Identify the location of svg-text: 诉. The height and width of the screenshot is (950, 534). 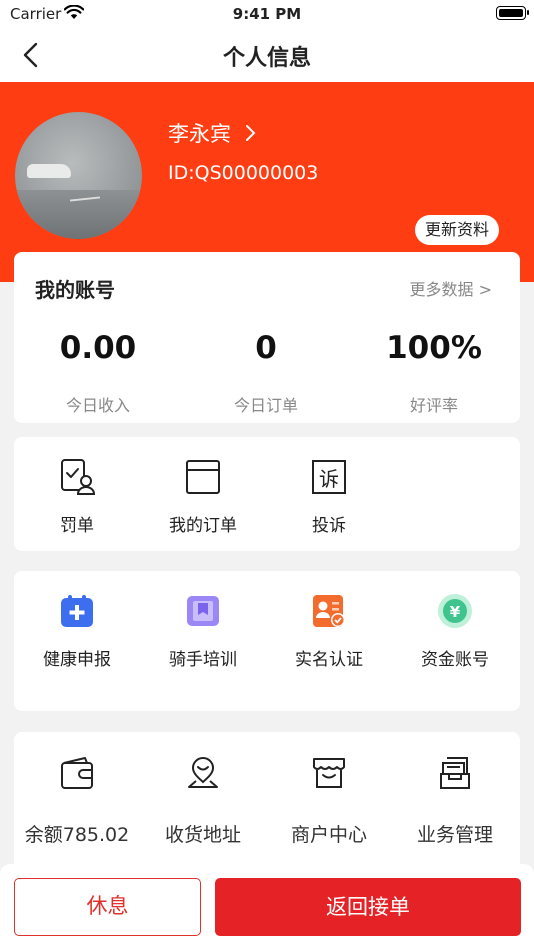
(329, 479).